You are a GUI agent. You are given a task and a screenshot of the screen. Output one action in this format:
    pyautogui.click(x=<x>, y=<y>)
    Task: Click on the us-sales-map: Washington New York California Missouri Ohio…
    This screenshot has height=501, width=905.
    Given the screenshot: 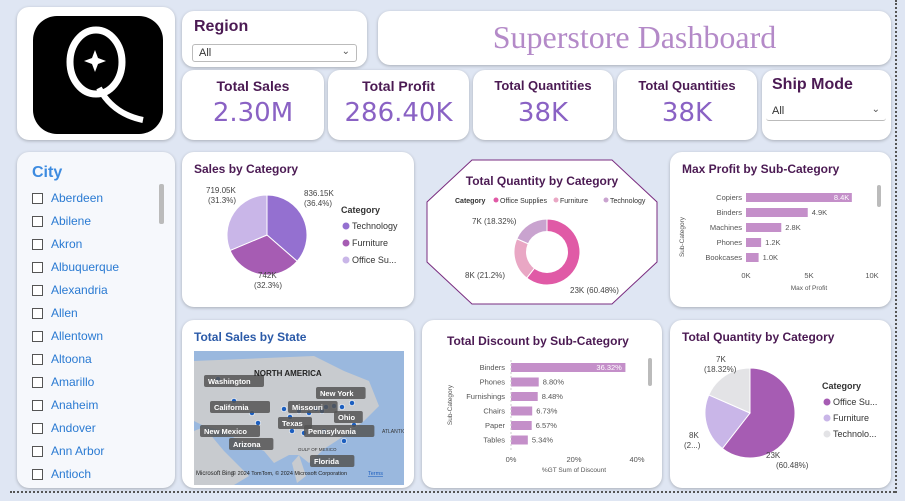 What is the action you would take?
    pyautogui.click(x=299, y=418)
    